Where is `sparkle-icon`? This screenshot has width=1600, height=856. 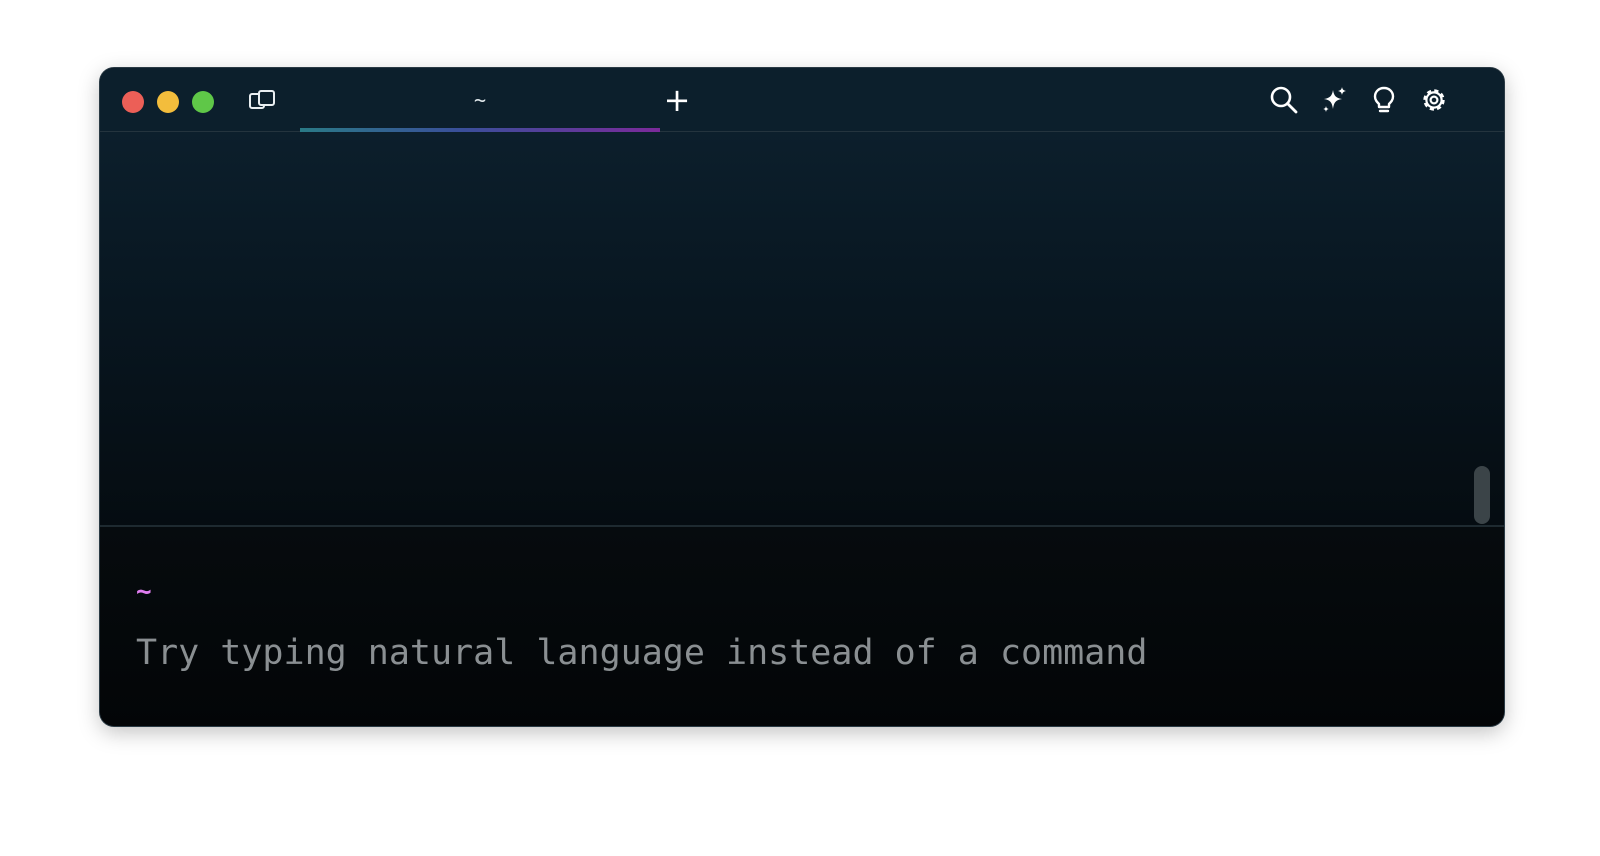
sparkle-icon is located at coordinates (1334, 100).